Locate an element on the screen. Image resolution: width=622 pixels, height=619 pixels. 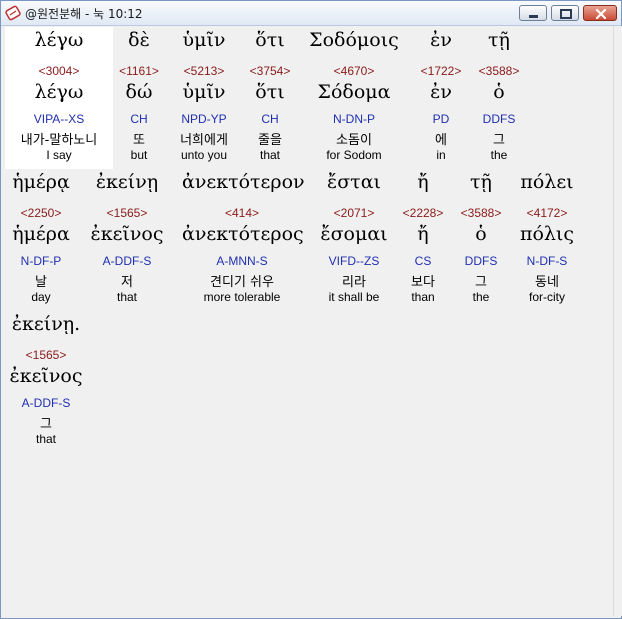
korean-gloss: 동네 is located at coordinates (547, 282).